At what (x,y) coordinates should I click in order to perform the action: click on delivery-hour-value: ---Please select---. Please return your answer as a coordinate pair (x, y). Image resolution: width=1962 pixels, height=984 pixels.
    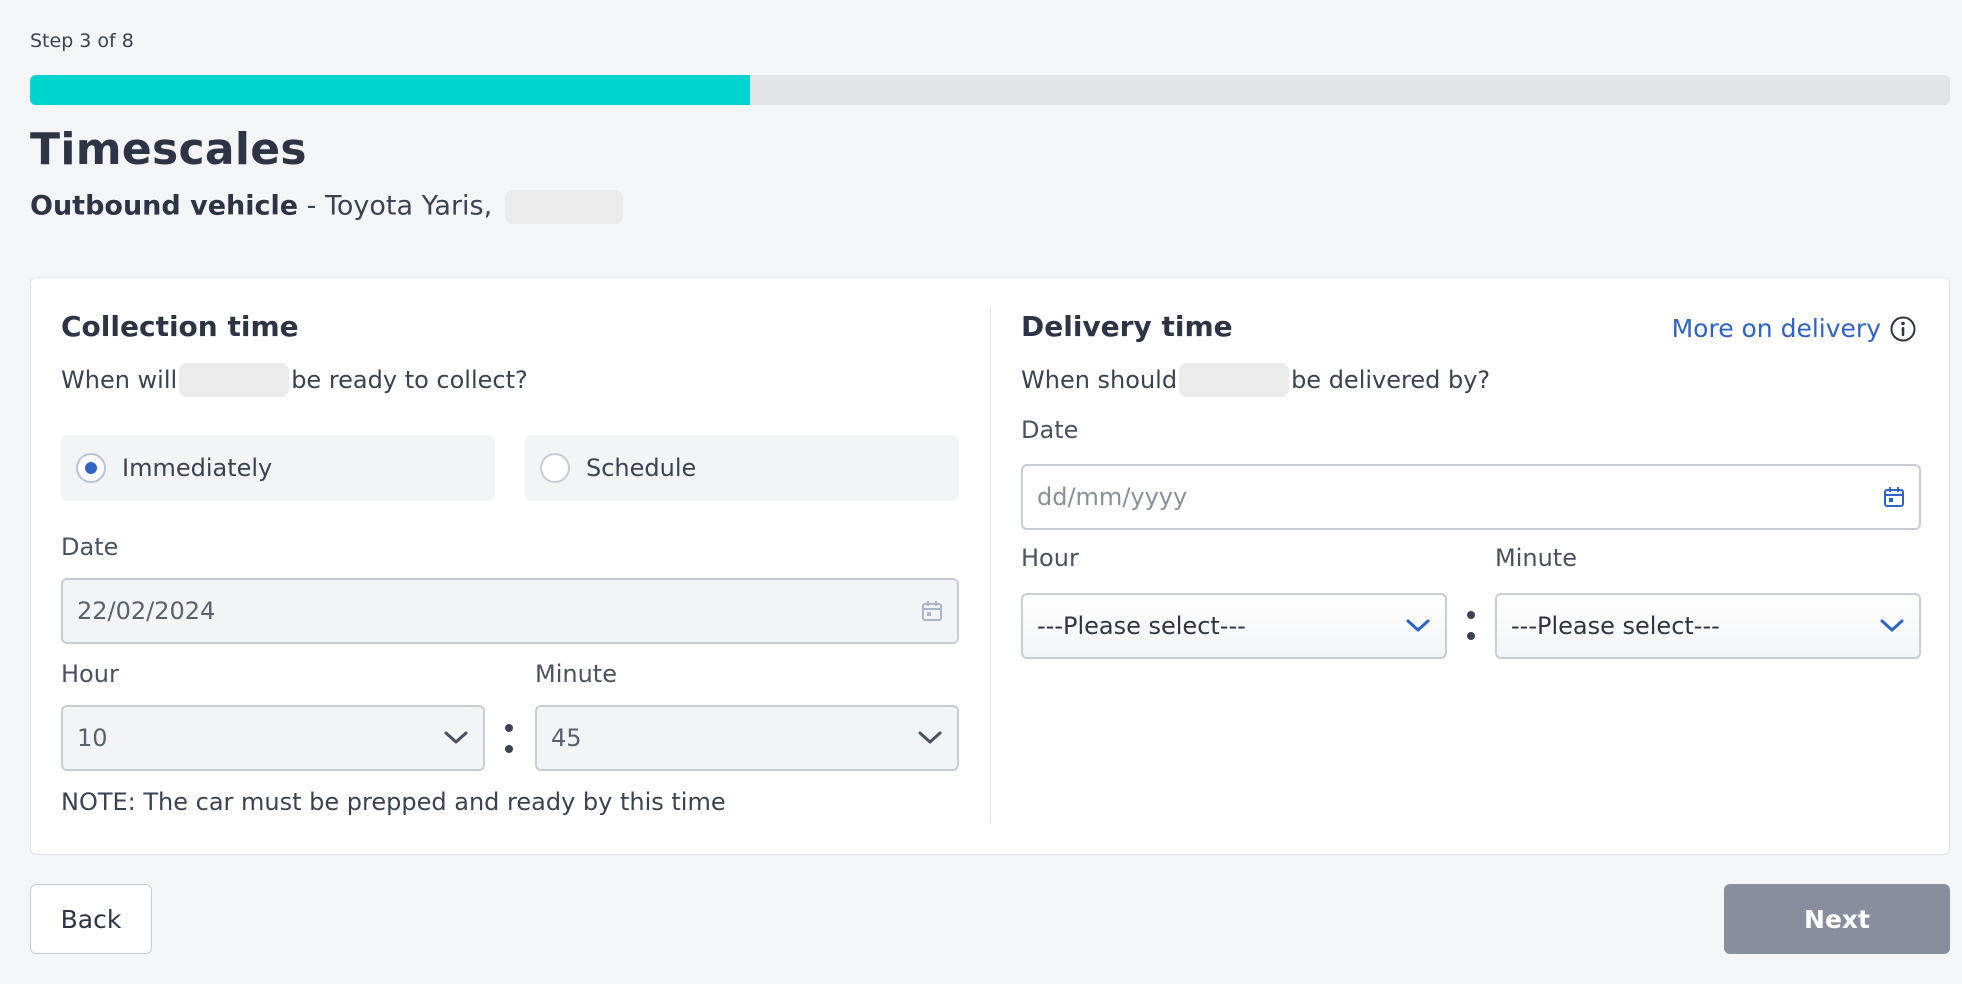
    Looking at the image, I should click on (1221, 626).